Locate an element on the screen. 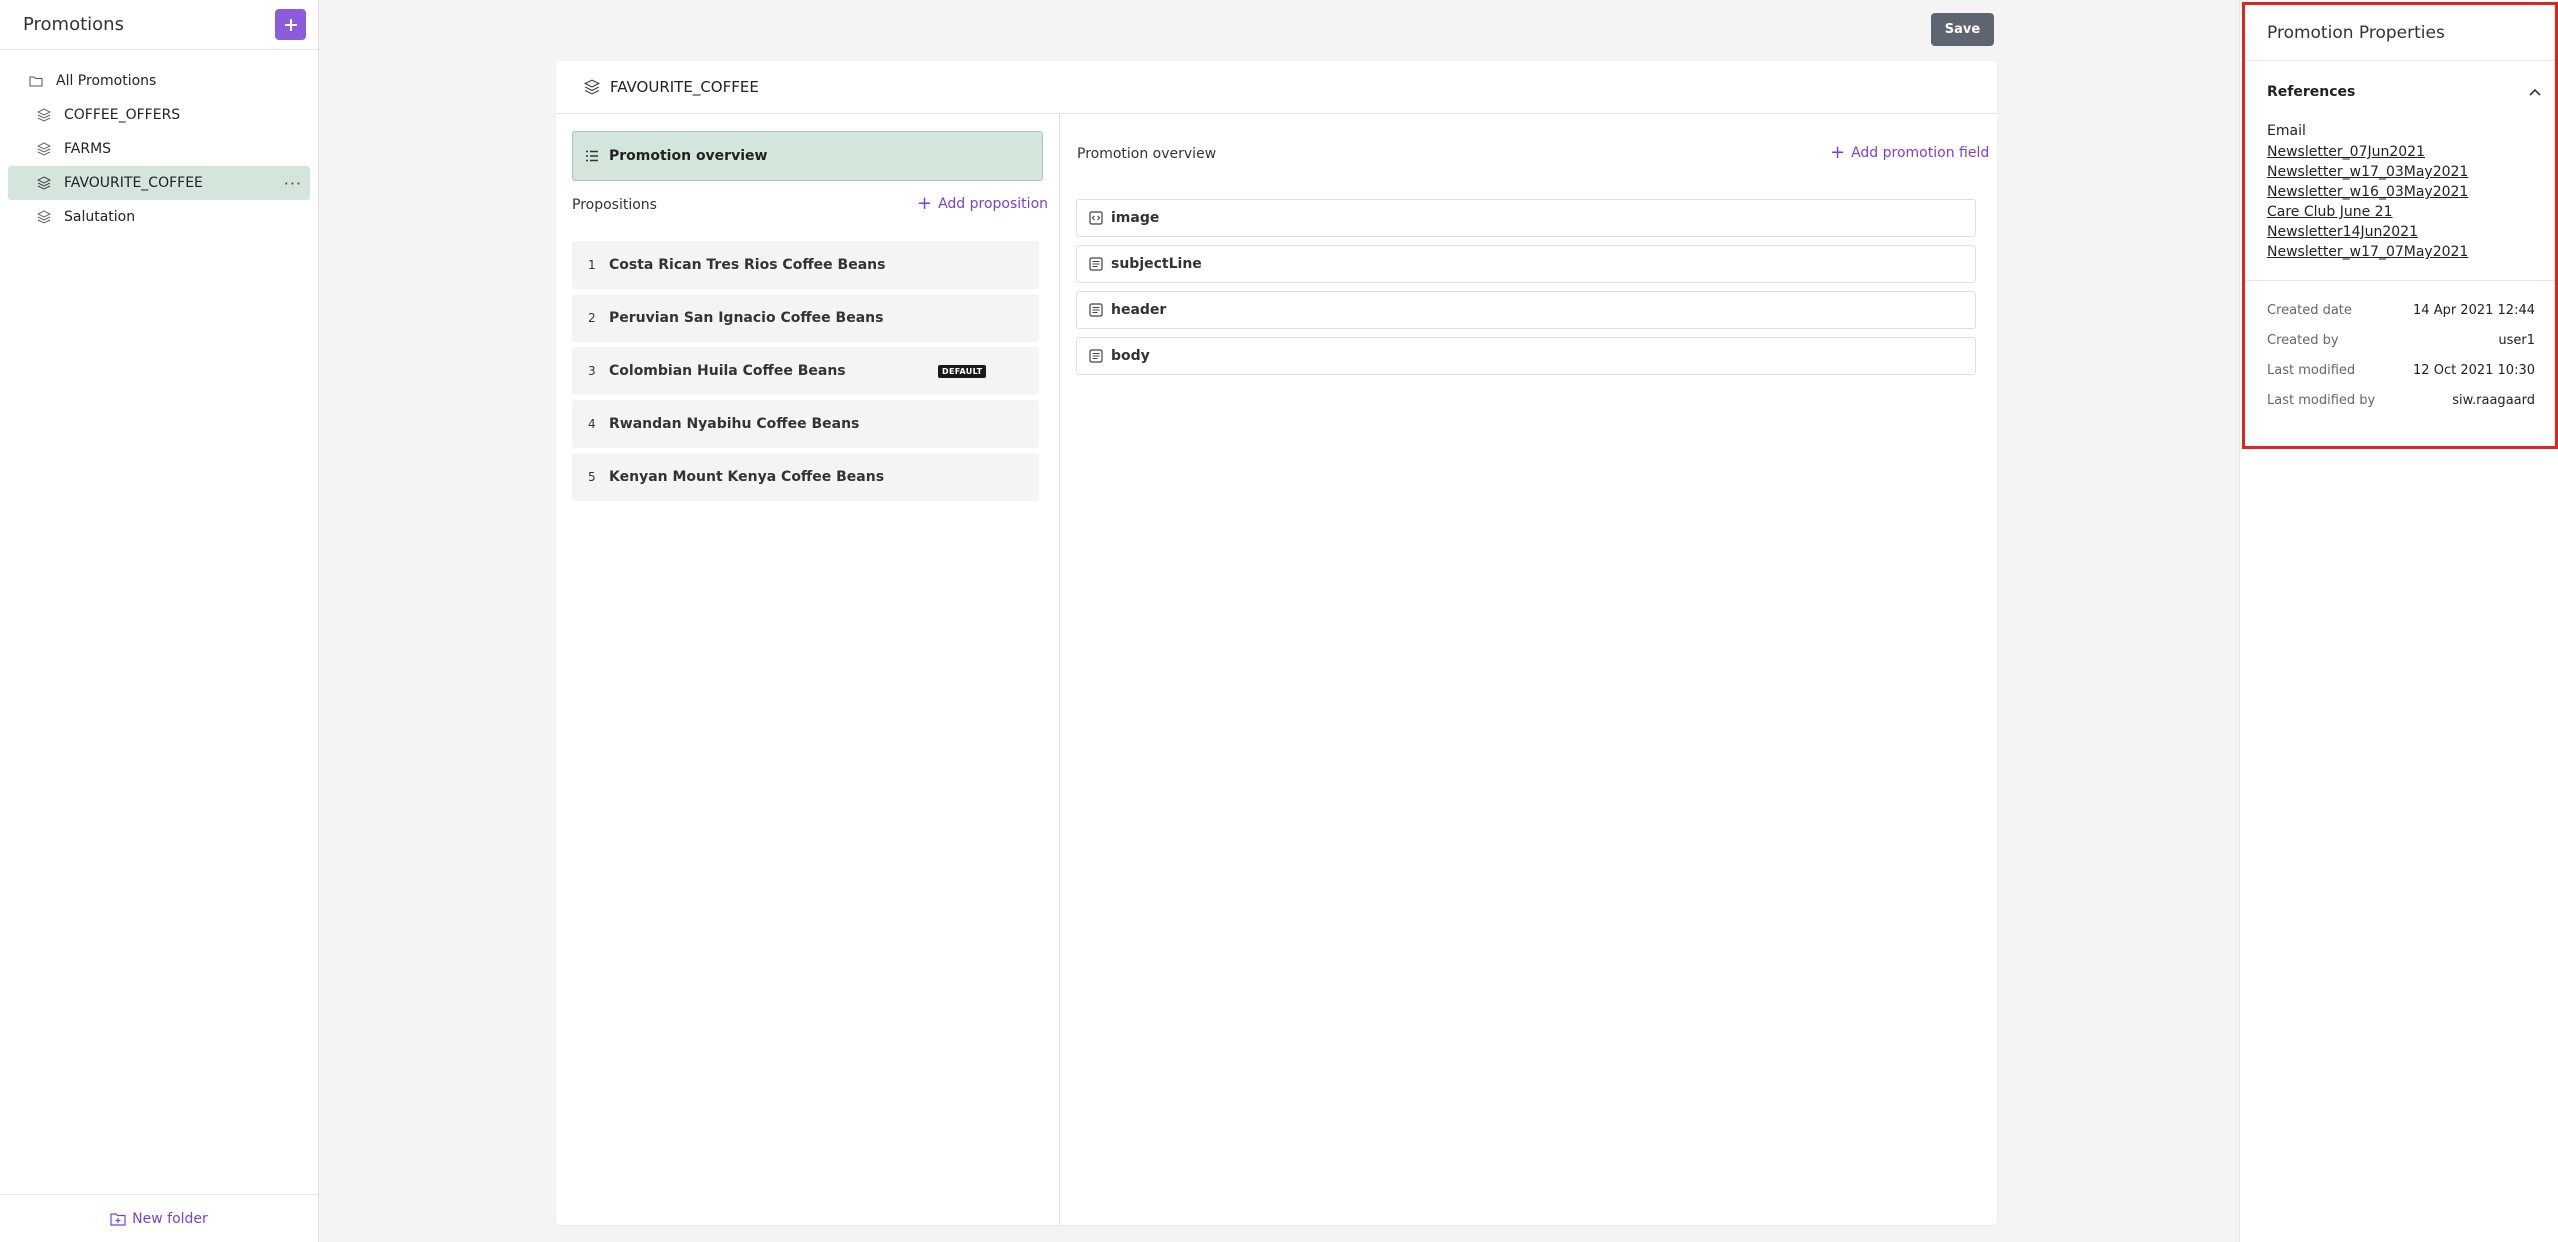 This screenshot has width=2558, height=1242. meta-value: siw.raagaard is located at coordinates (2493, 400).